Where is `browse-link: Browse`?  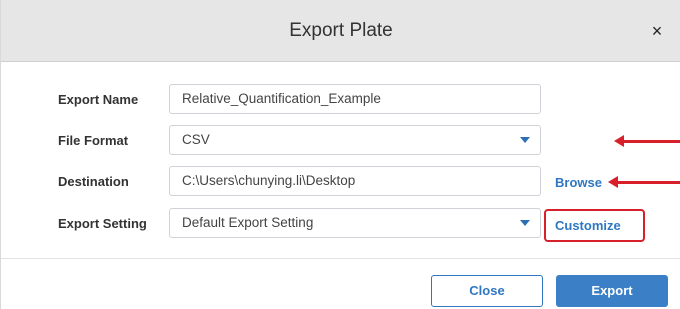
browse-link: Browse is located at coordinates (578, 182).